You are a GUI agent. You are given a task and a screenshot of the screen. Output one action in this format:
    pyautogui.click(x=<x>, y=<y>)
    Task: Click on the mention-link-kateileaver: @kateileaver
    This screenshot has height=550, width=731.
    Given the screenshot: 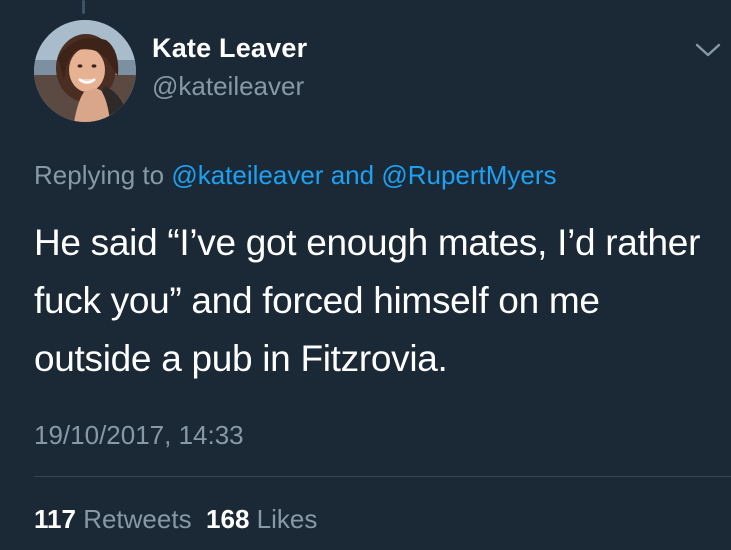 What is the action you would take?
    pyautogui.click(x=247, y=175)
    